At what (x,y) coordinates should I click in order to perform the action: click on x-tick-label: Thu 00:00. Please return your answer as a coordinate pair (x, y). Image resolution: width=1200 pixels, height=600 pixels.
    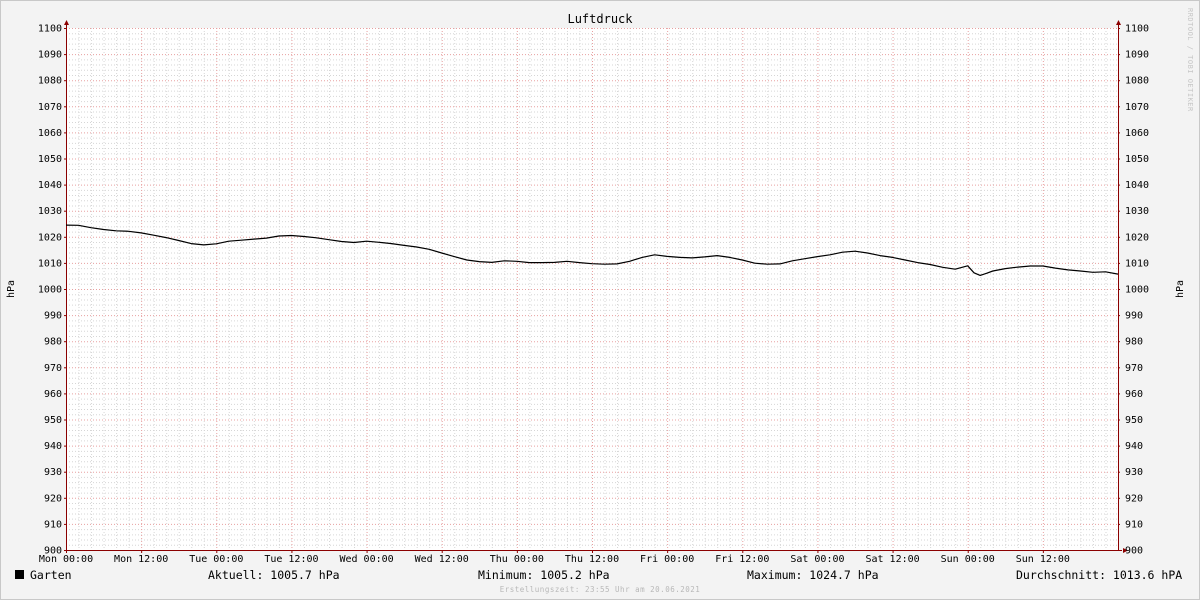
    Looking at the image, I should click on (517, 559).